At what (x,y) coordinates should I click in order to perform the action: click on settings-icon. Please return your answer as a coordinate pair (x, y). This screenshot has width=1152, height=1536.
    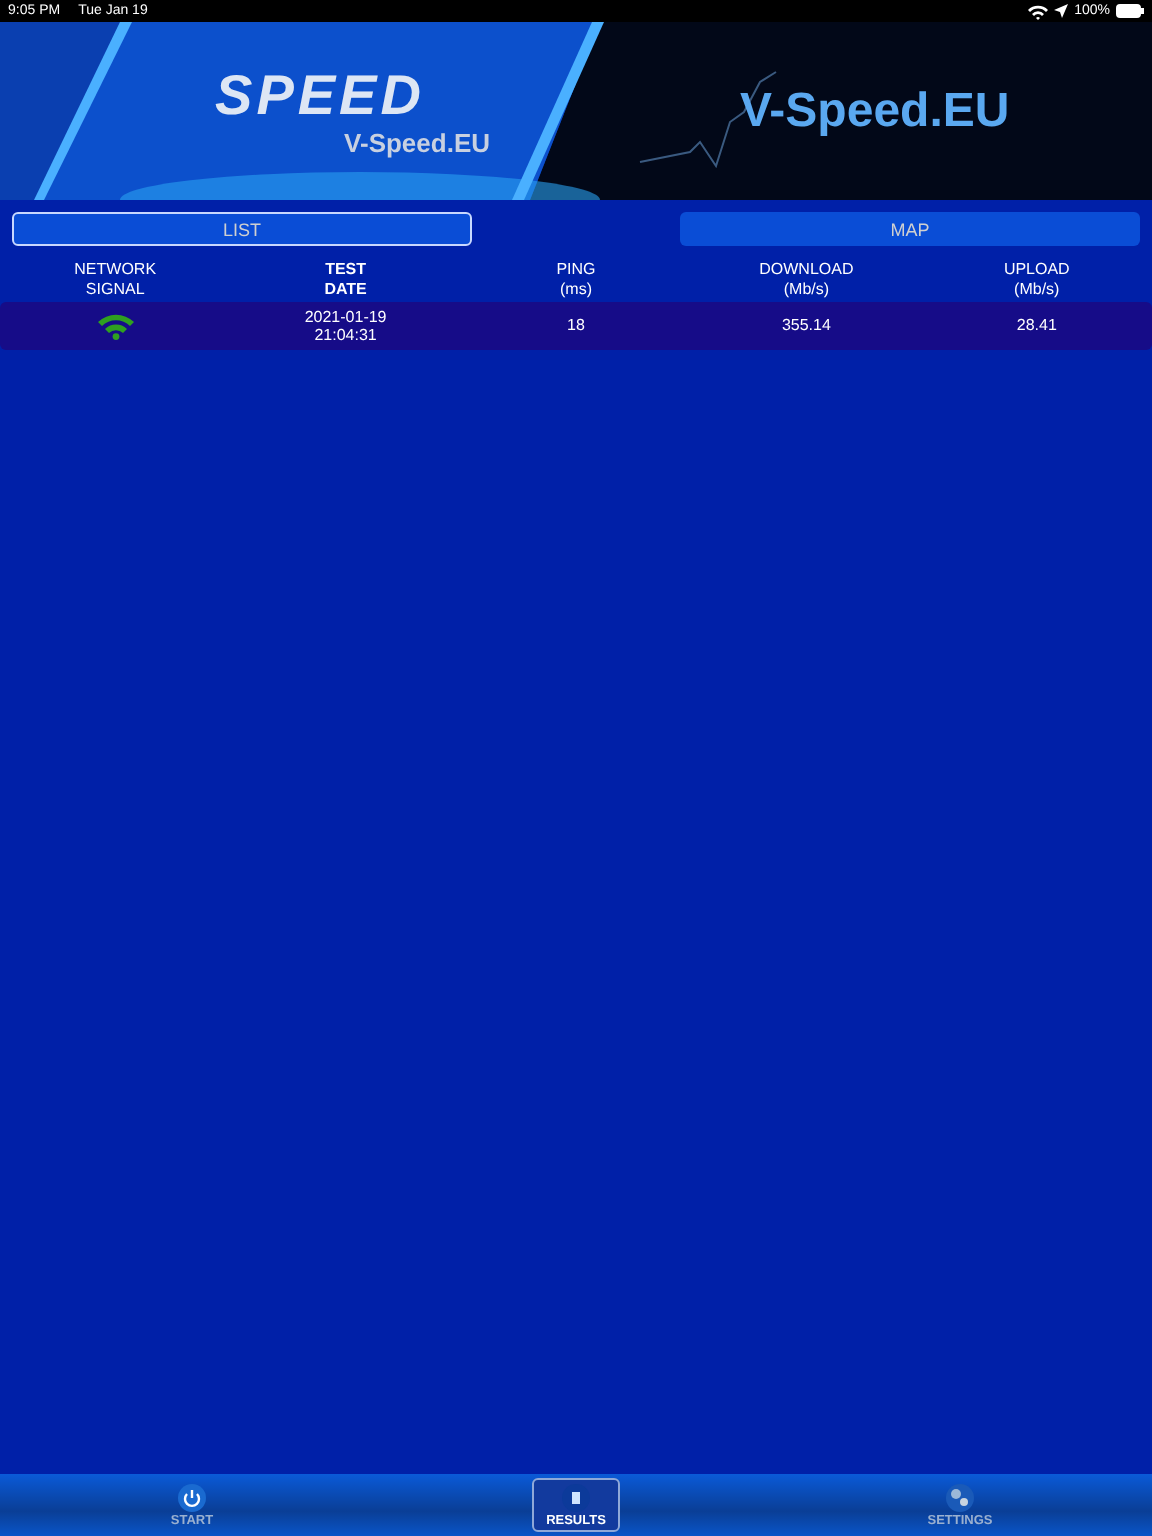
    Looking at the image, I should click on (960, 1497).